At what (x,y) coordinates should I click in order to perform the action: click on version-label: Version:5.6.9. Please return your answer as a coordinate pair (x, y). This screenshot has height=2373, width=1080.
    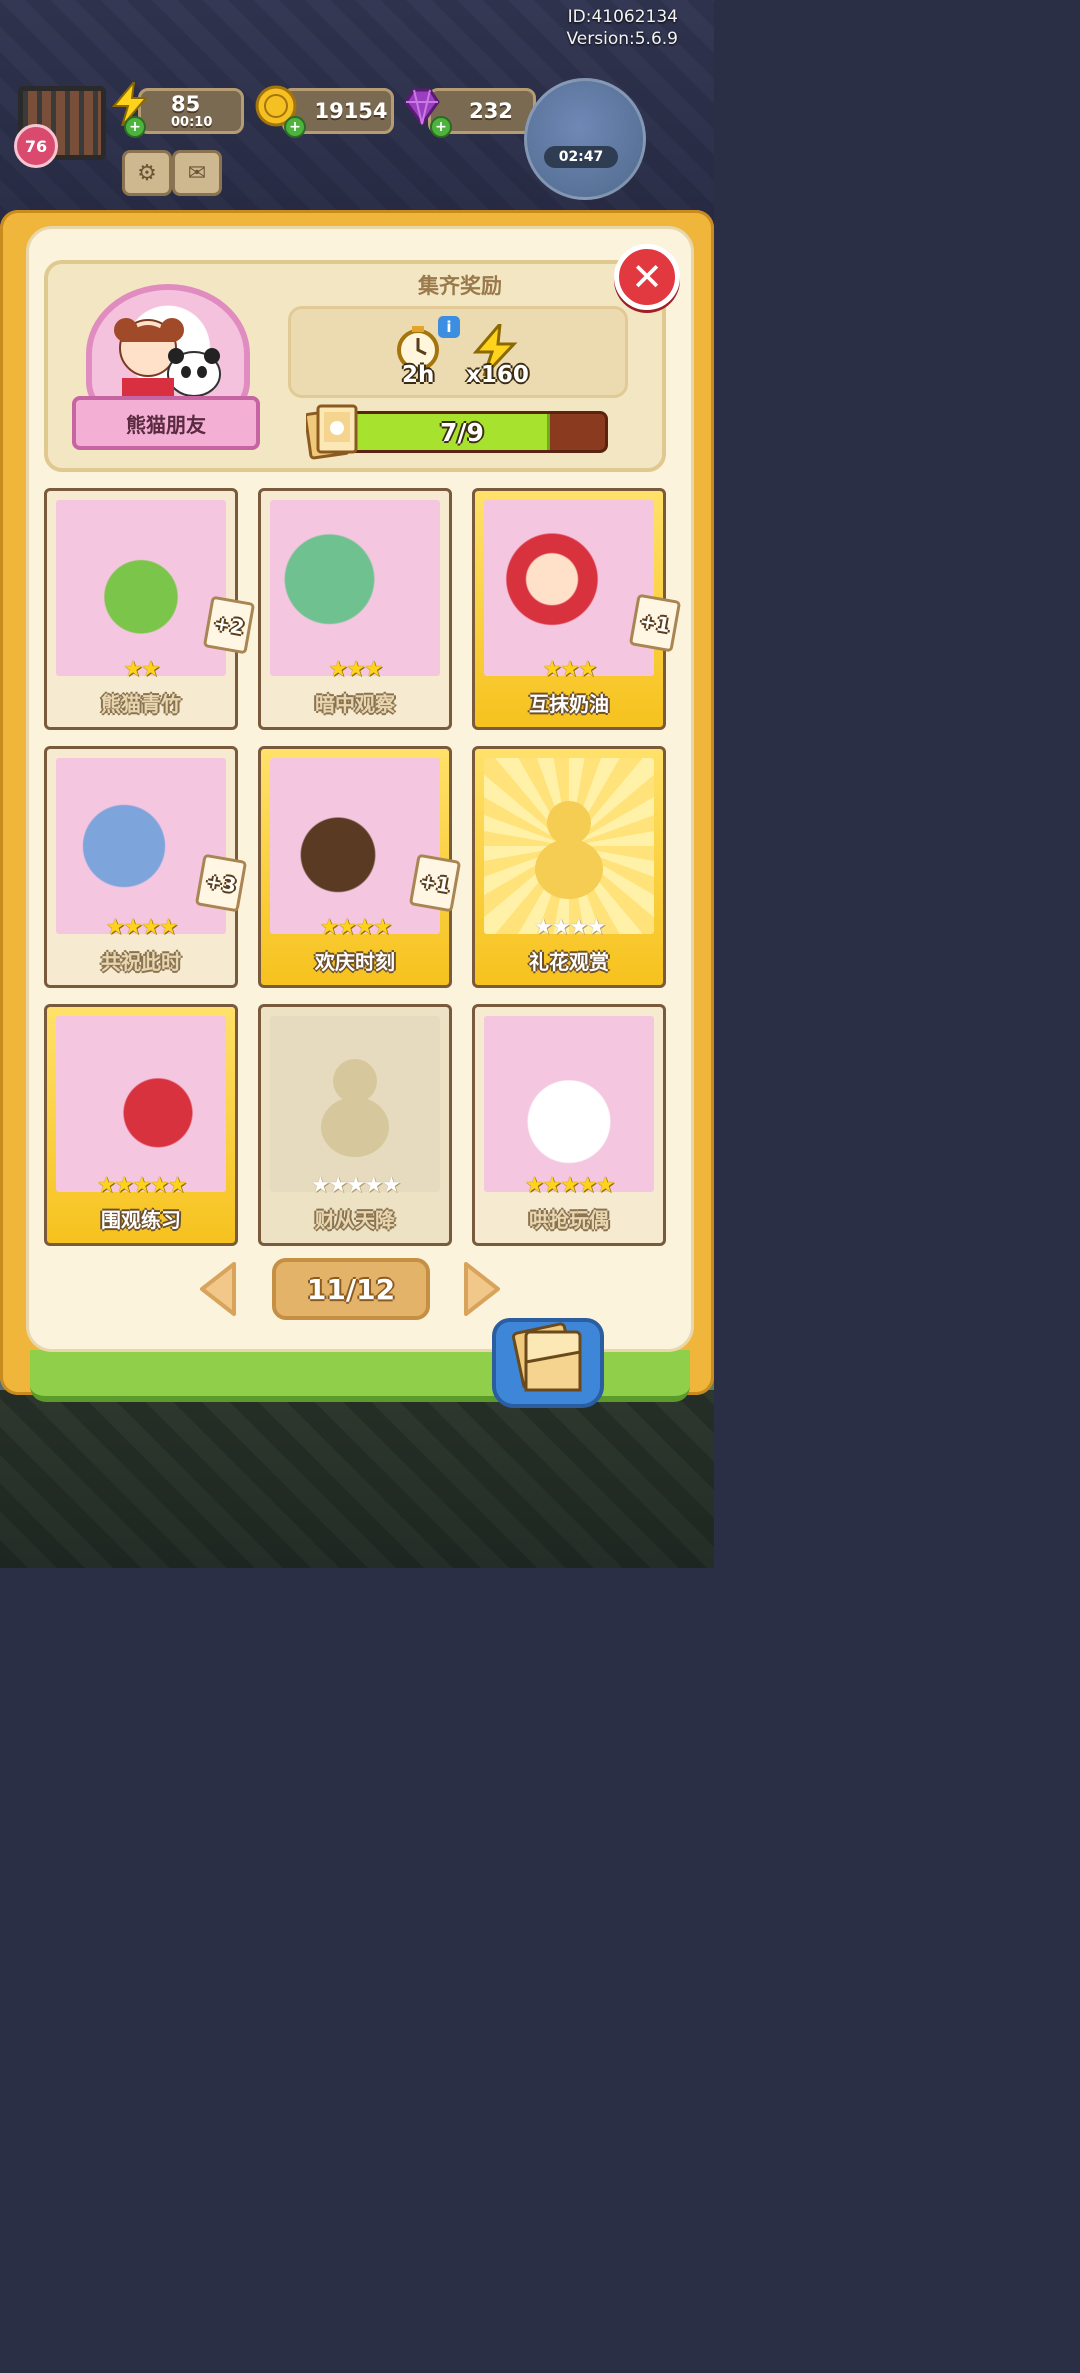
    Looking at the image, I should click on (622, 39).